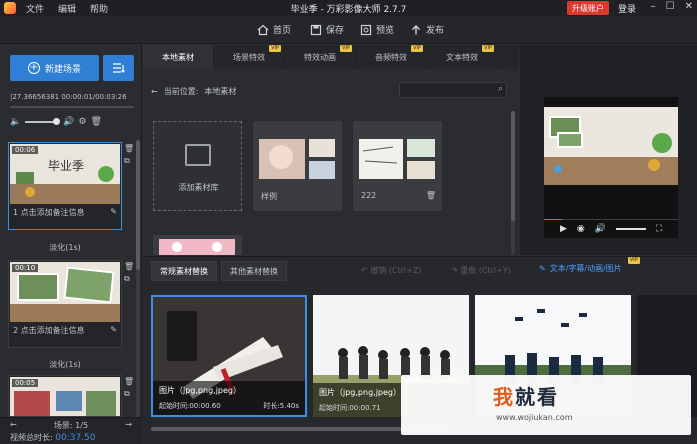 The height and width of the screenshot is (444, 697). I want to click on save-button: 保存, so click(327, 29).